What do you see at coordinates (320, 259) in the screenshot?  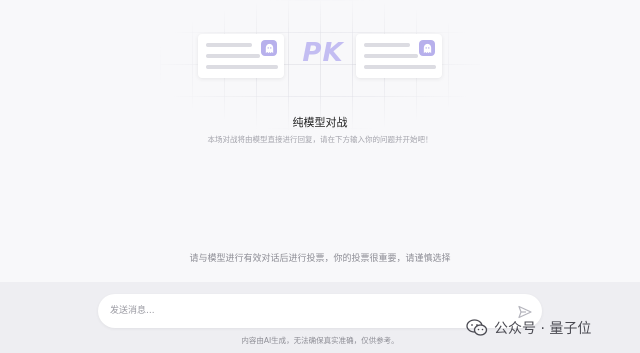 I see `voting-hint: 请与模型进行有效对话后进行投票，你的投票很重要，请谨慎选择` at bounding box center [320, 259].